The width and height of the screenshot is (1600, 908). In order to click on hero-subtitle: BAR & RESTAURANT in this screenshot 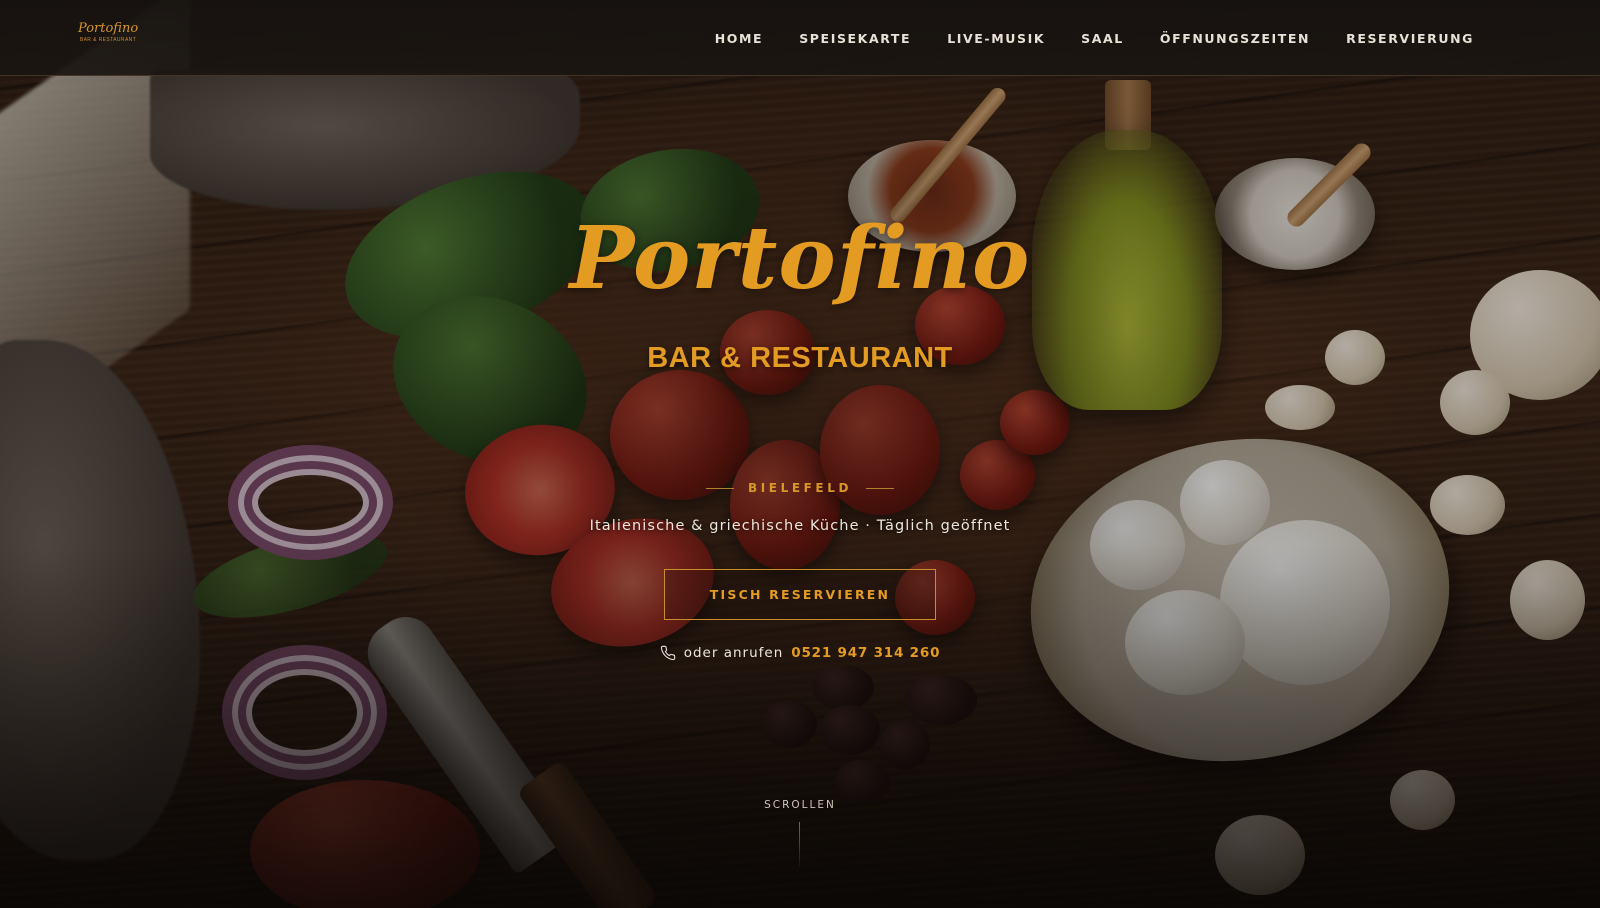, I will do `click(800, 358)`.